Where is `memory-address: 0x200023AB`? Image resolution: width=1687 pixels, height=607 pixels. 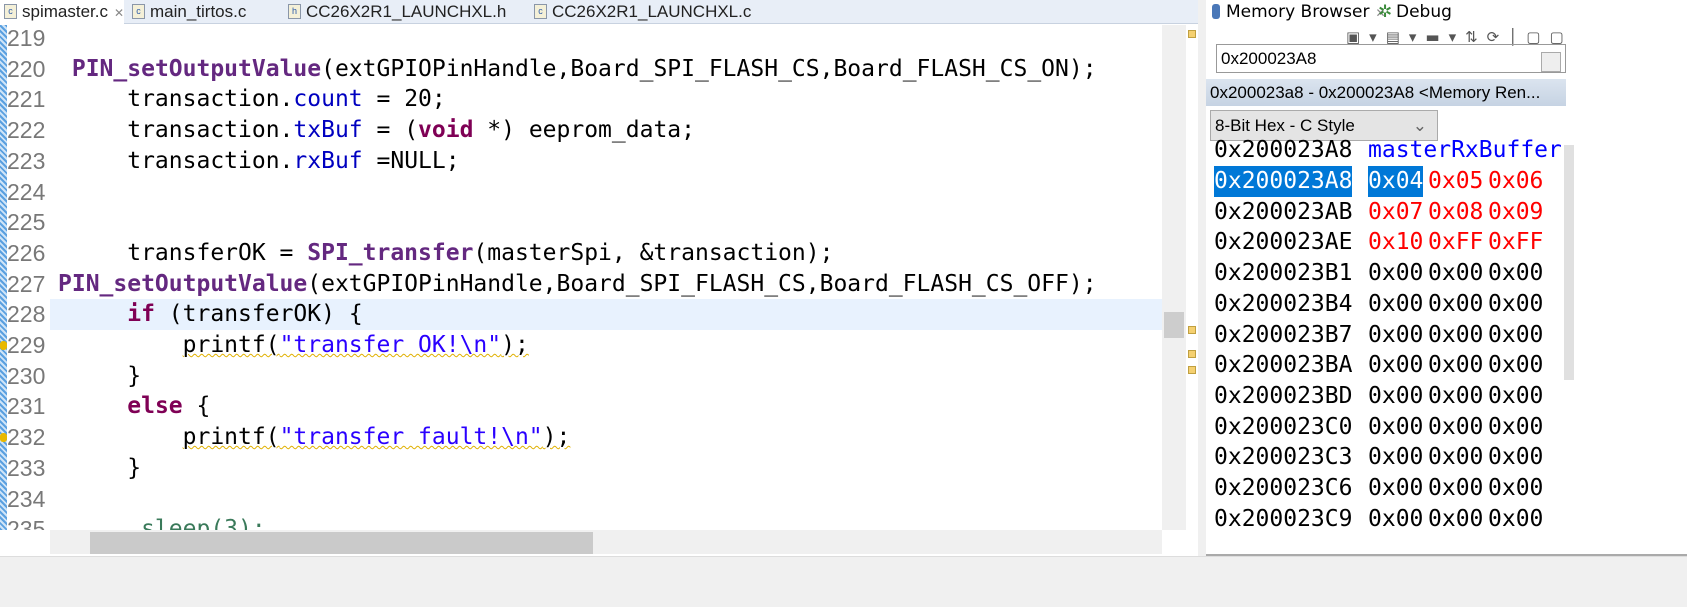
memory-address: 0x200023AB is located at coordinates (1283, 212).